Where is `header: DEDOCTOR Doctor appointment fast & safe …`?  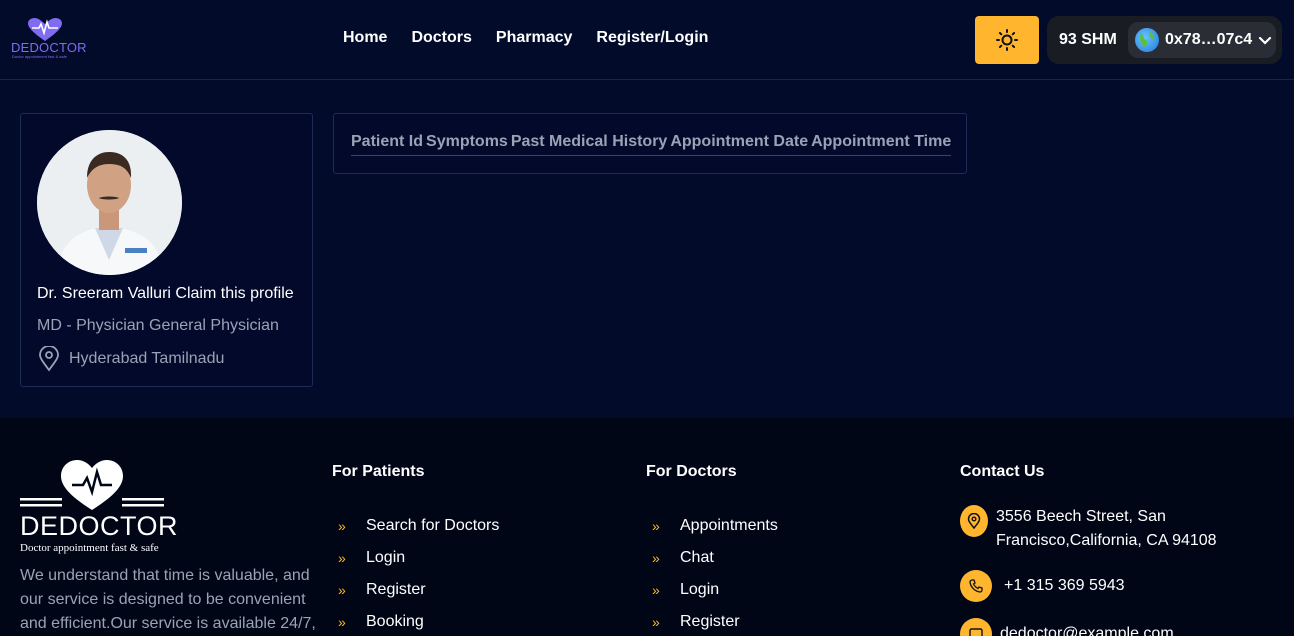
header: DEDOCTOR Doctor appointment fast & safe … is located at coordinates (647, 40).